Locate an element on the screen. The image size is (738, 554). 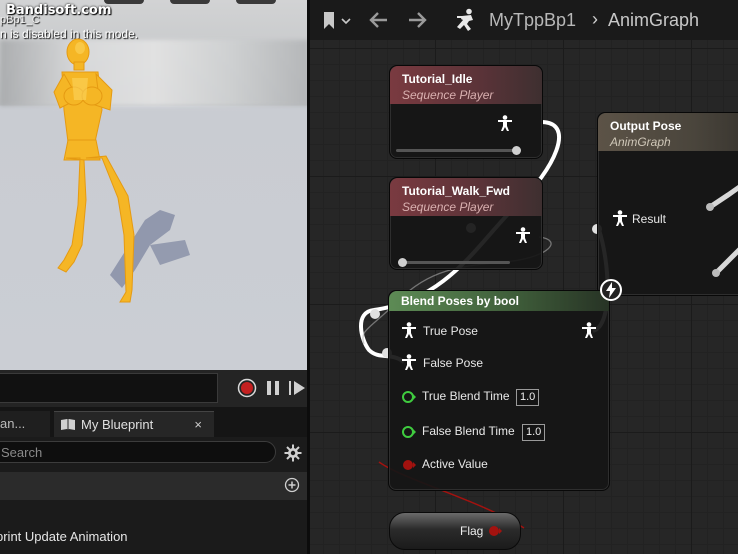
pose-output-pin-icon is located at coordinates (589, 330).